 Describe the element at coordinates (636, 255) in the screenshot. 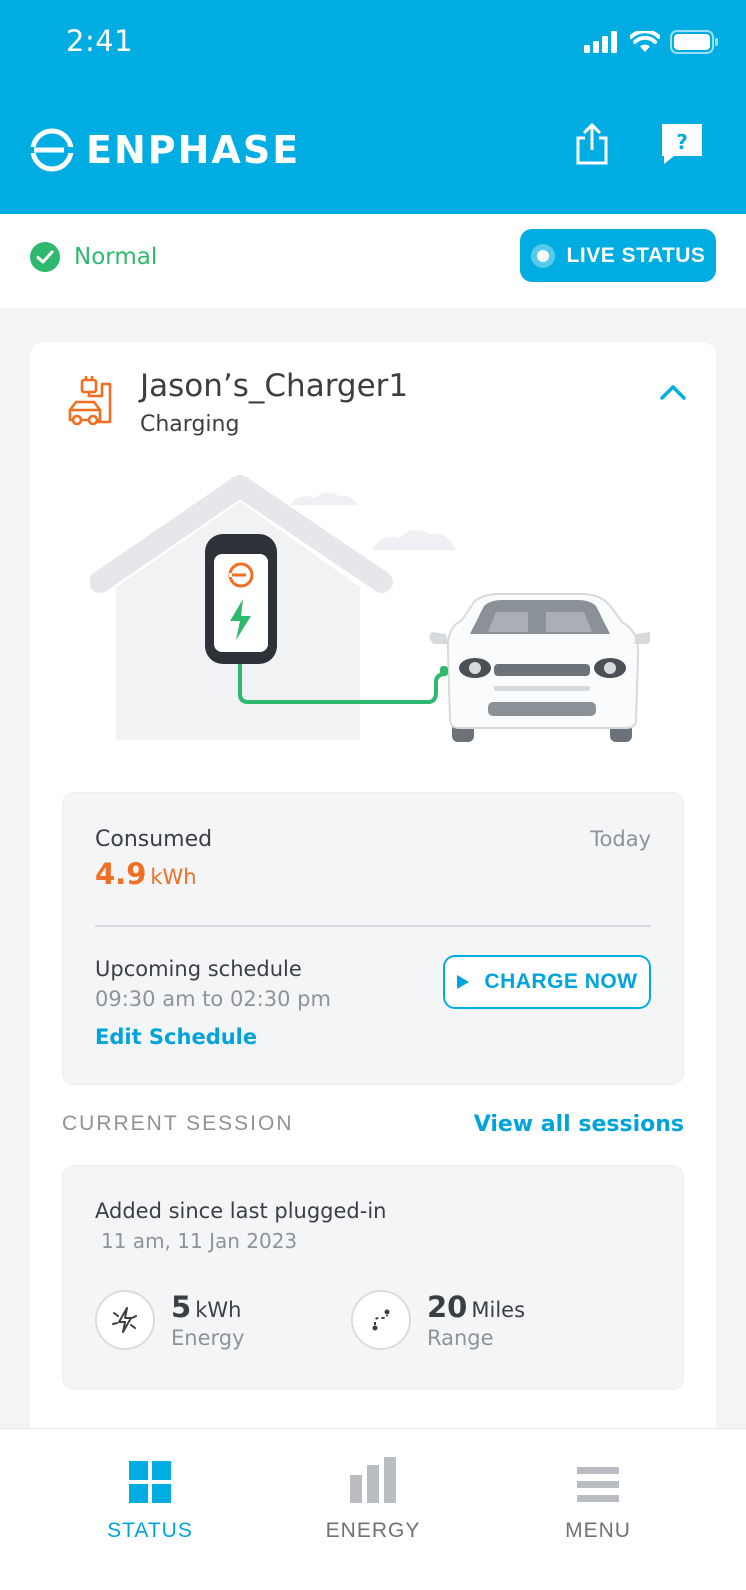

I see `live-status-label: LIVE STATUS` at that location.